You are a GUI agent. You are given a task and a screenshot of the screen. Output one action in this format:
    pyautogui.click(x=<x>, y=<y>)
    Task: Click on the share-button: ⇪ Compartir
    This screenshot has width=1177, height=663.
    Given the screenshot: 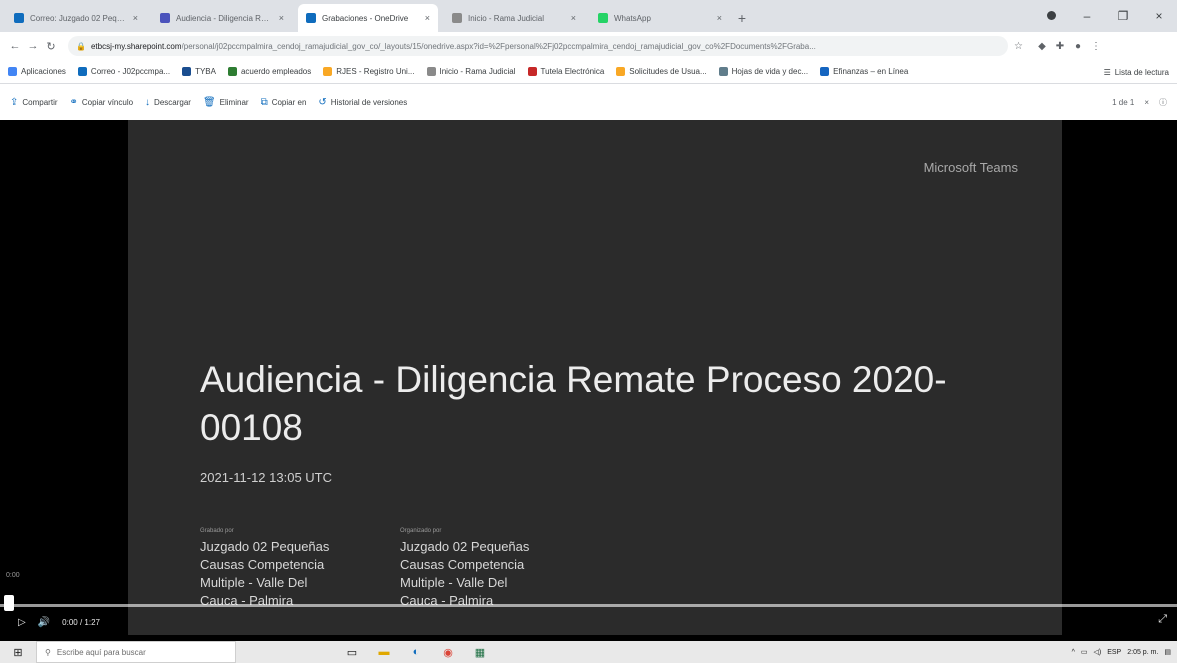 What is the action you would take?
    pyautogui.click(x=34, y=102)
    